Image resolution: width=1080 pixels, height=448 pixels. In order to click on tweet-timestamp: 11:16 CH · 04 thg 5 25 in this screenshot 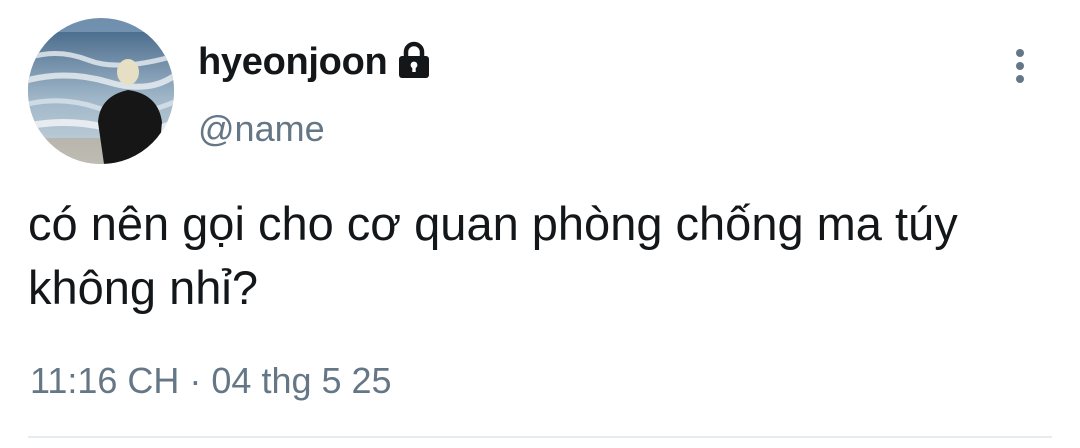, I will do `click(211, 381)`.